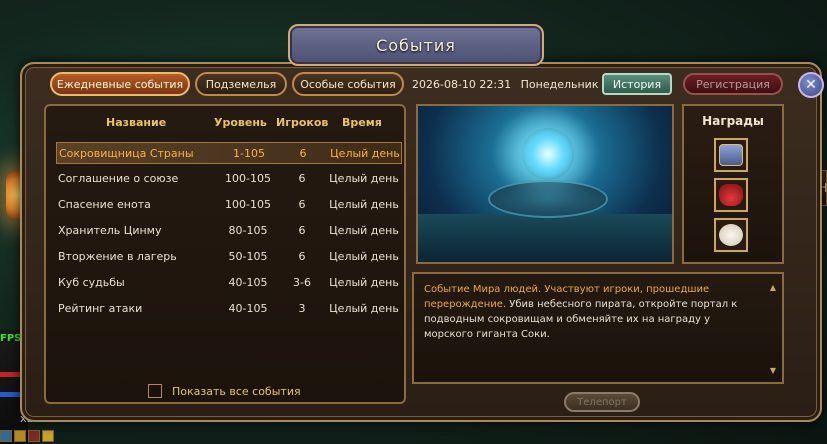 The height and width of the screenshot is (444, 827). What do you see at coordinates (548, 199) in the screenshot?
I see `fountain-basin` at bounding box center [548, 199].